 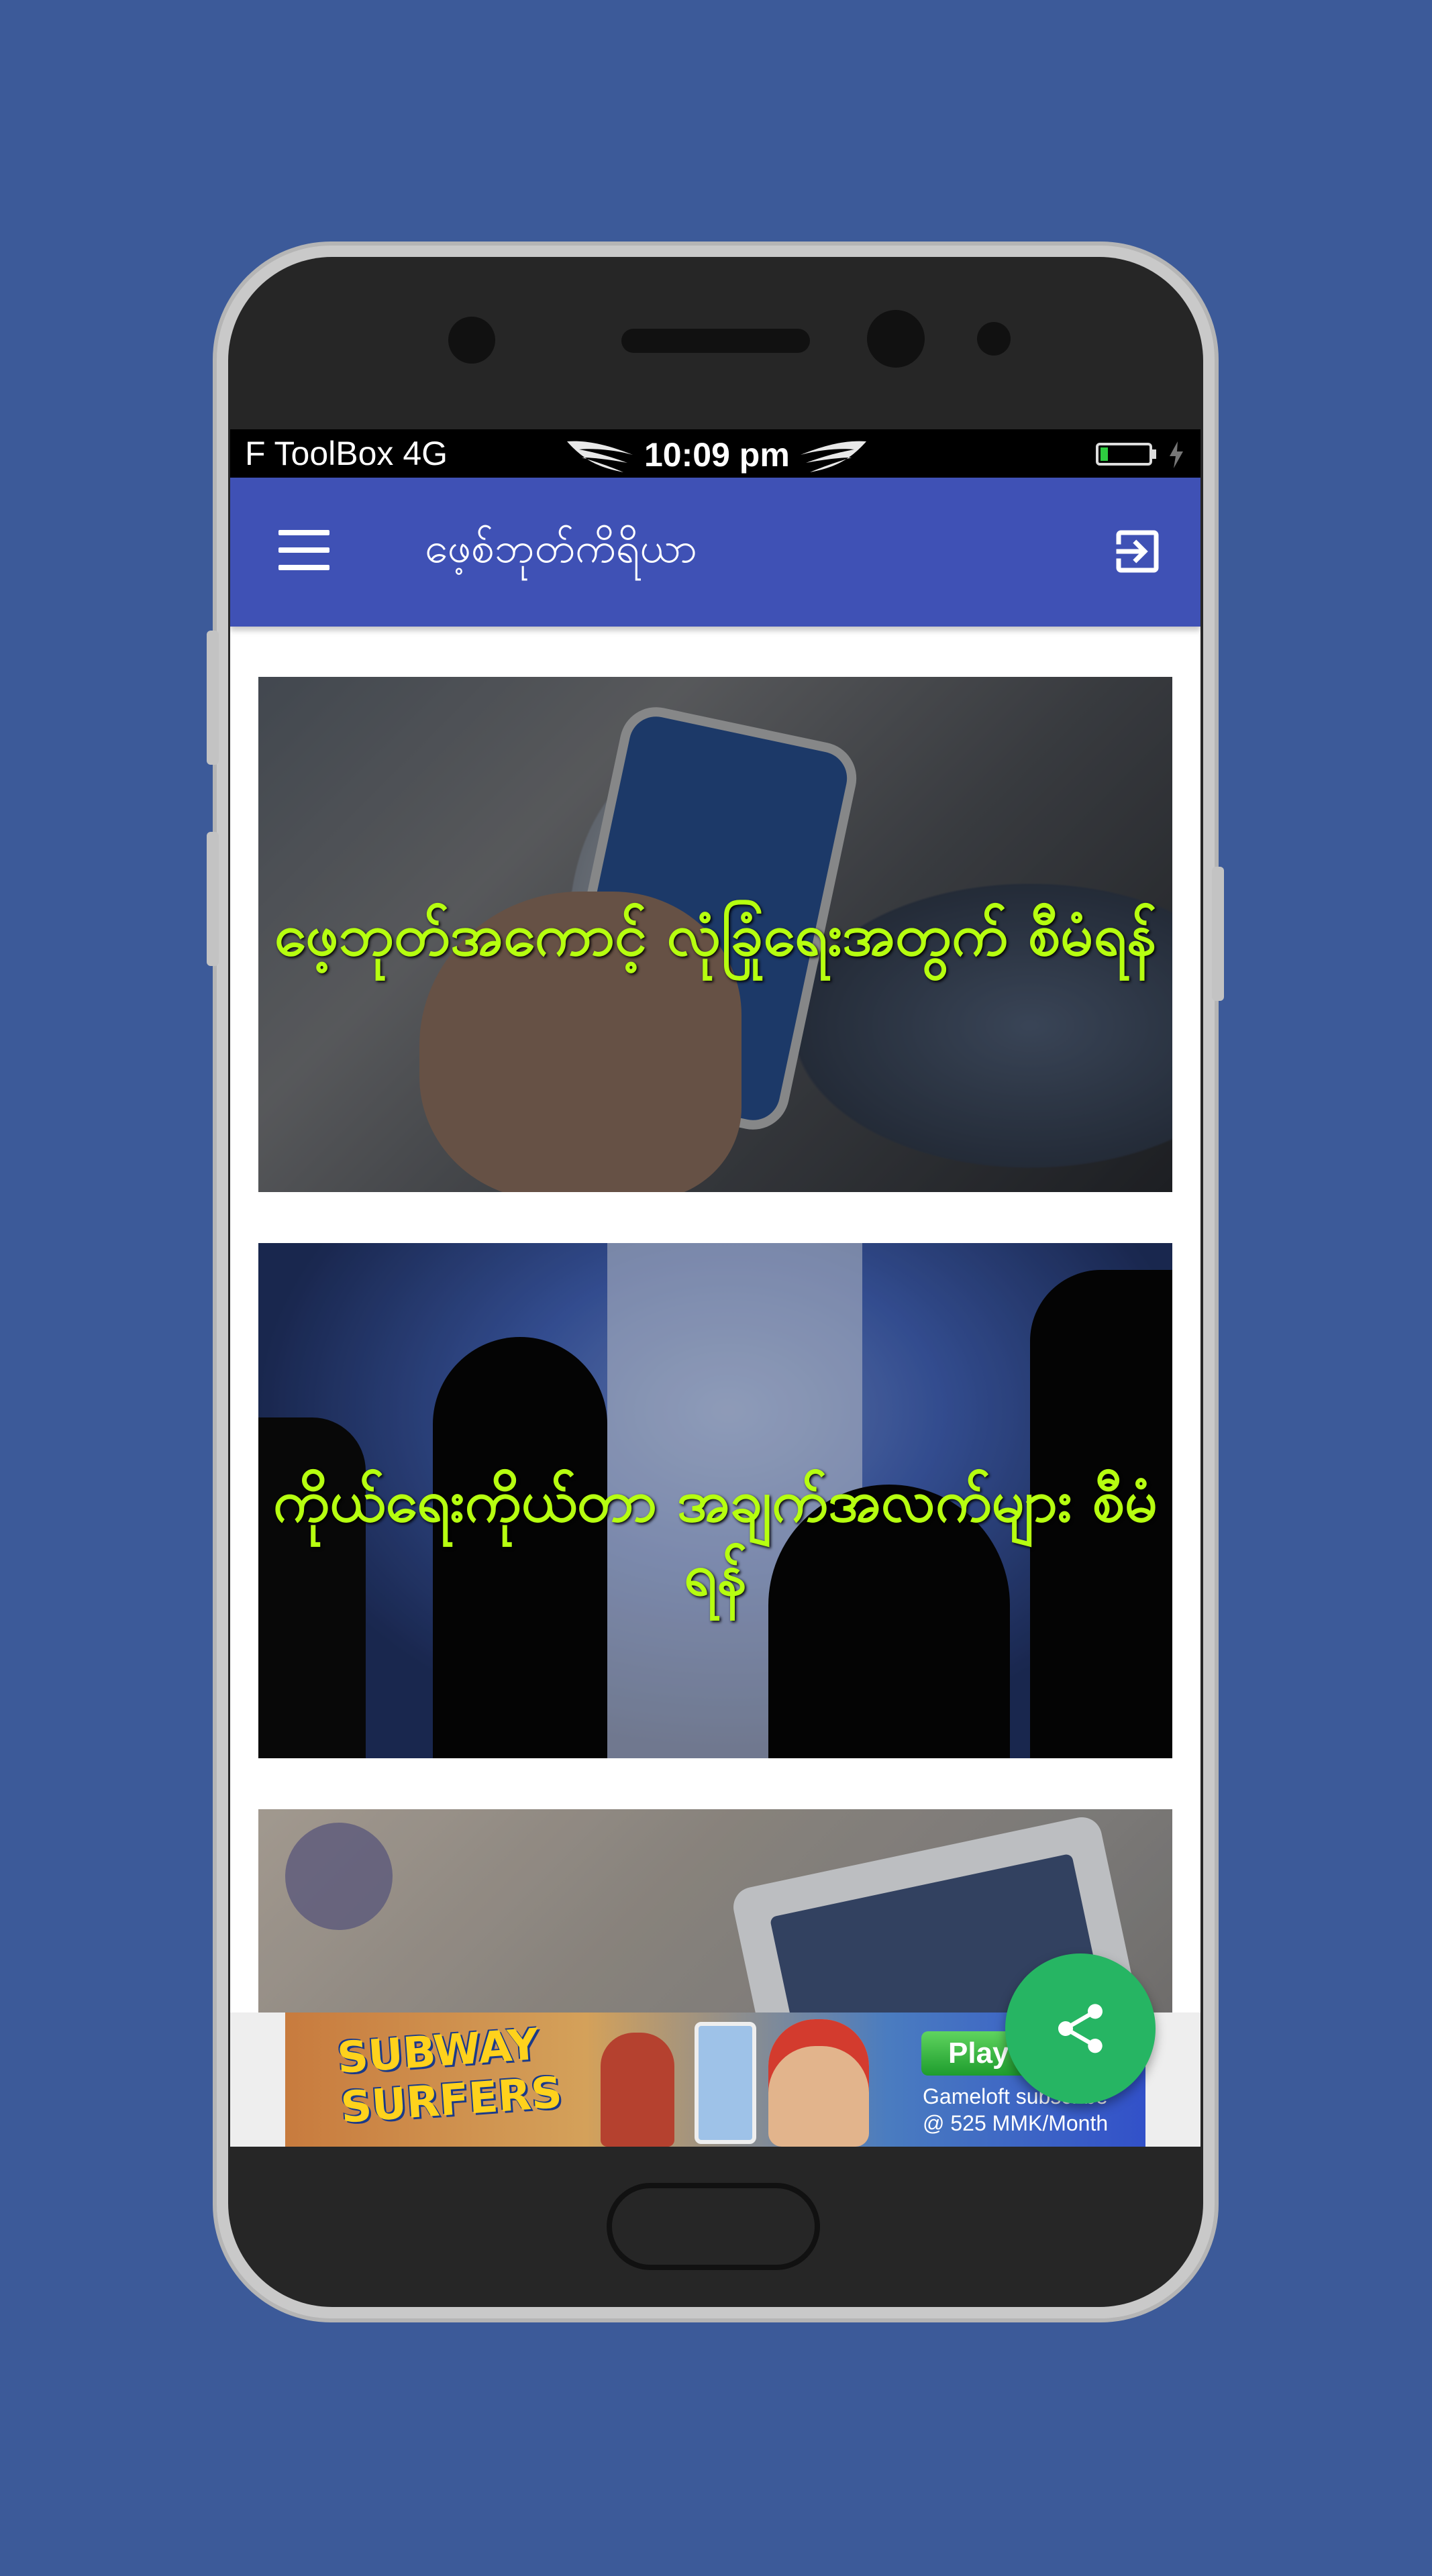 What do you see at coordinates (1154, 454) in the screenshot?
I see `battery-cap` at bounding box center [1154, 454].